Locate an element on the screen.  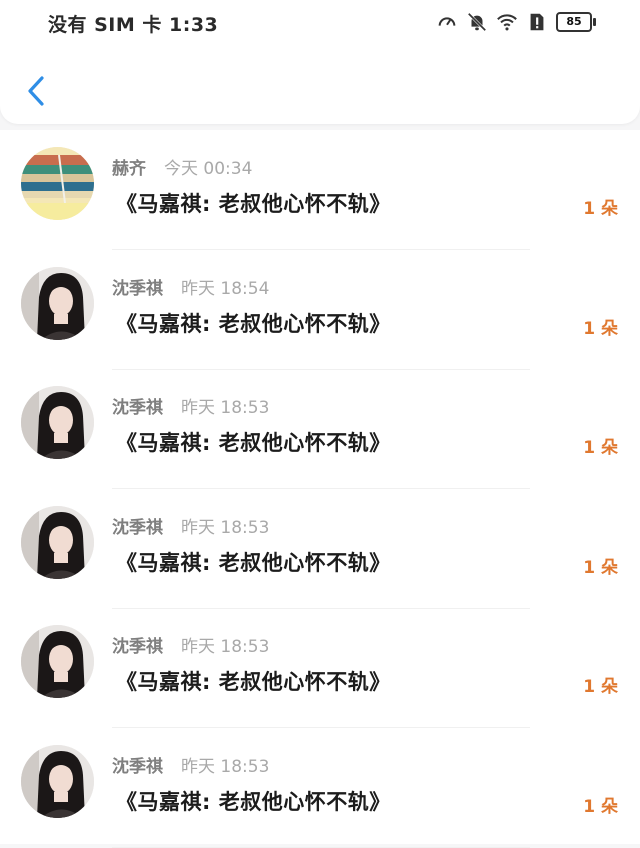
message-time: 今天 00:34 is located at coordinates (208, 169).